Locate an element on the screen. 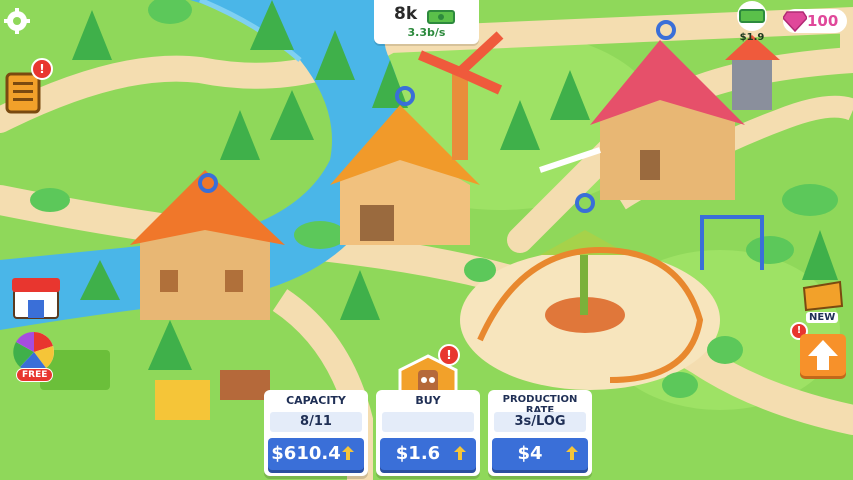 Image resolution: width=853 pixels, height=480 pixels. gear-icon is located at coordinates (17, 21).